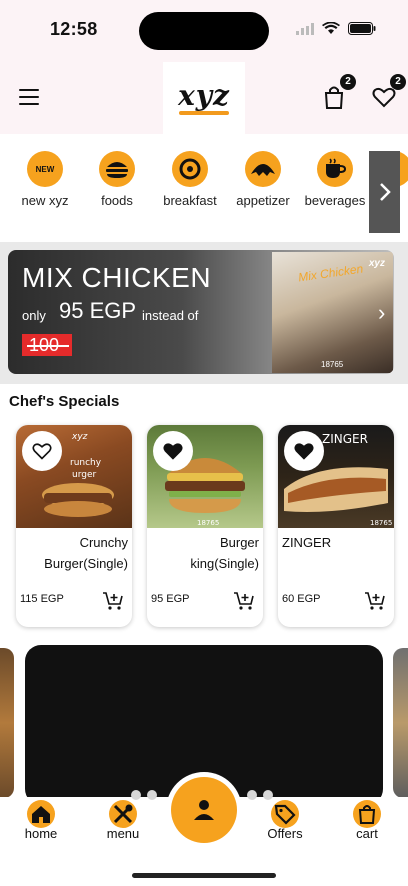  What do you see at coordinates (301, 599) in the screenshot?
I see `product-price: 60 EGP` at bounding box center [301, 599].